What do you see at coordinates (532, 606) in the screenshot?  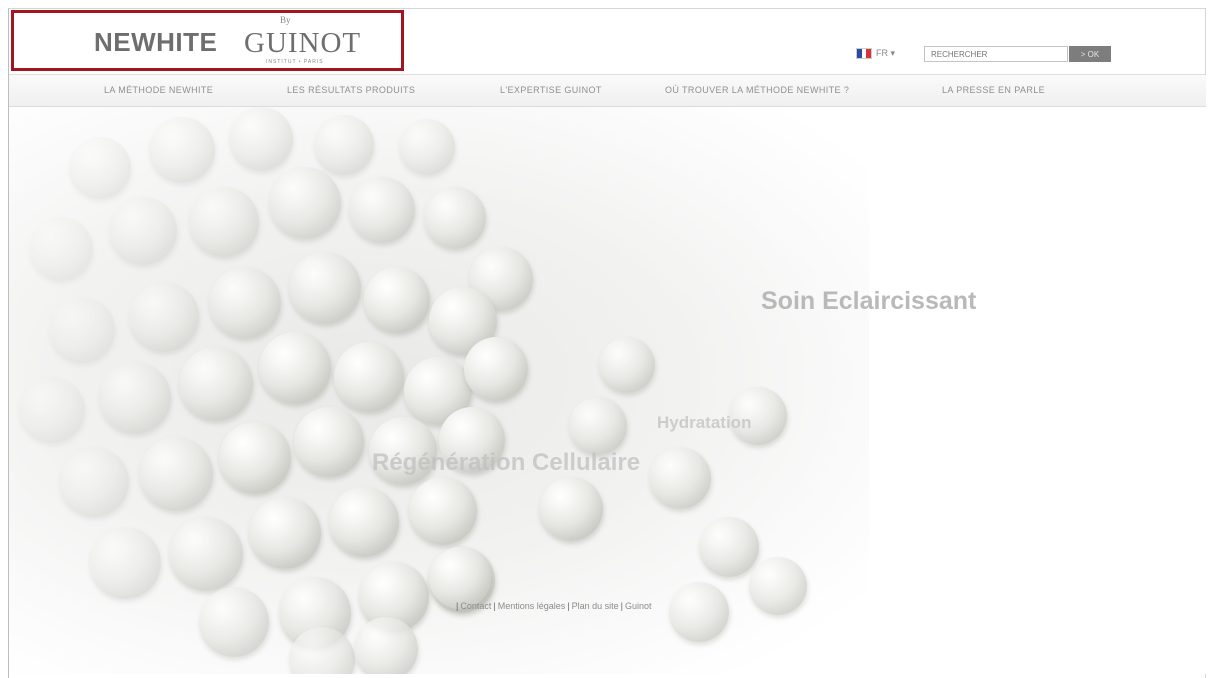 I see `footer-link-mentions-legales: Mentions légales` at bounding box center [532, 606].